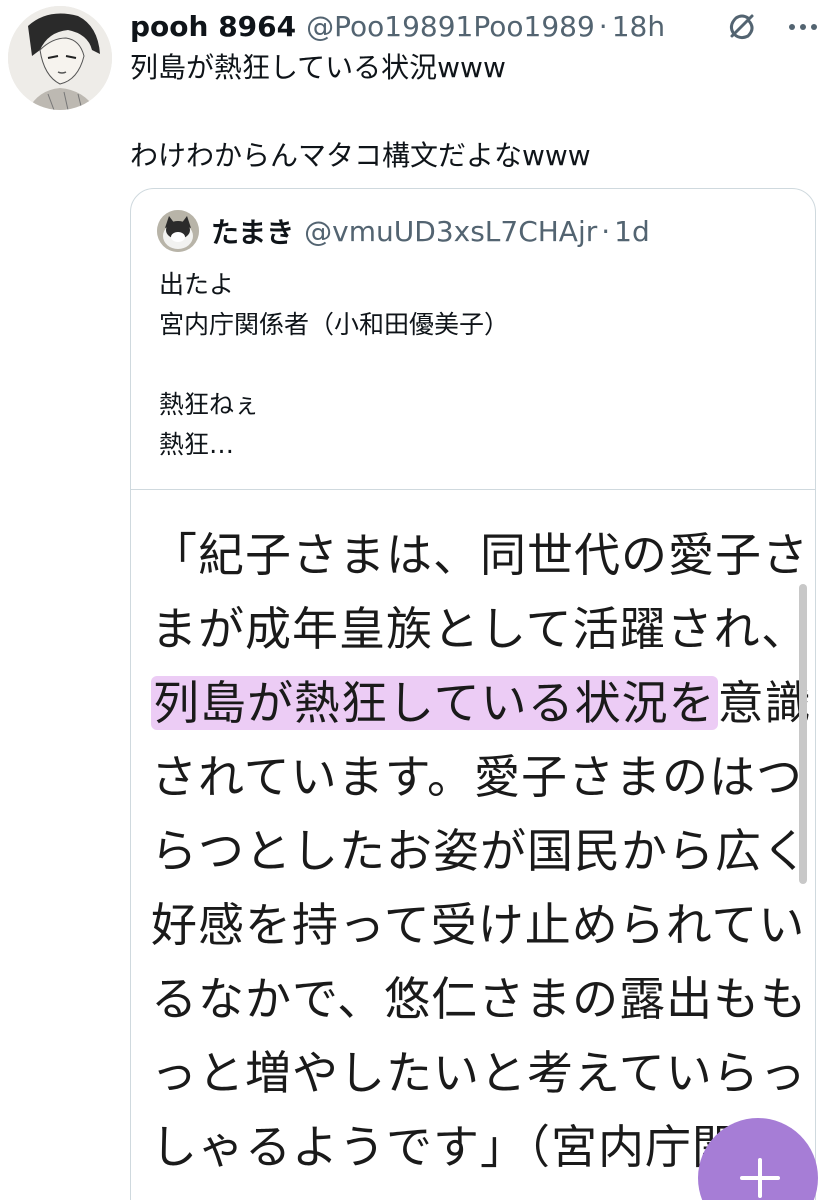  Describe the element at coordinates (803, 734) in the screenshot. I see `image-scrollbar` at that location.